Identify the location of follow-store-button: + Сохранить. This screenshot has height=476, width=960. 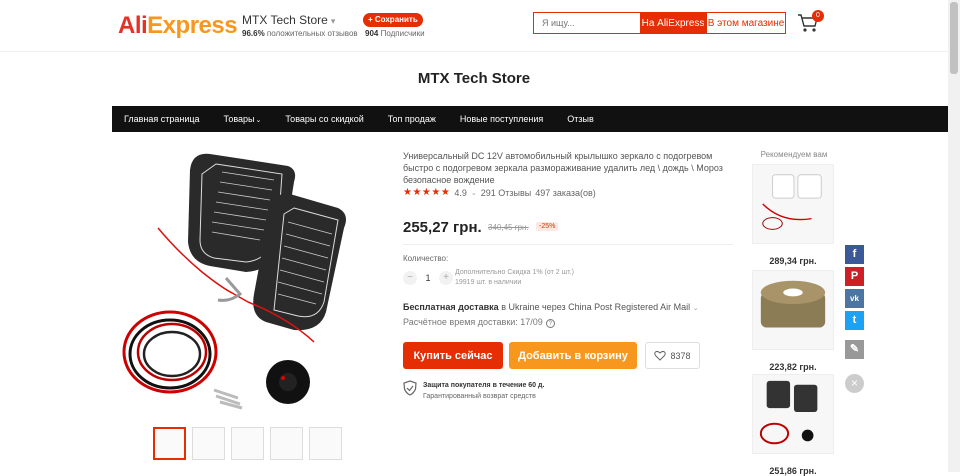
(393, 20).